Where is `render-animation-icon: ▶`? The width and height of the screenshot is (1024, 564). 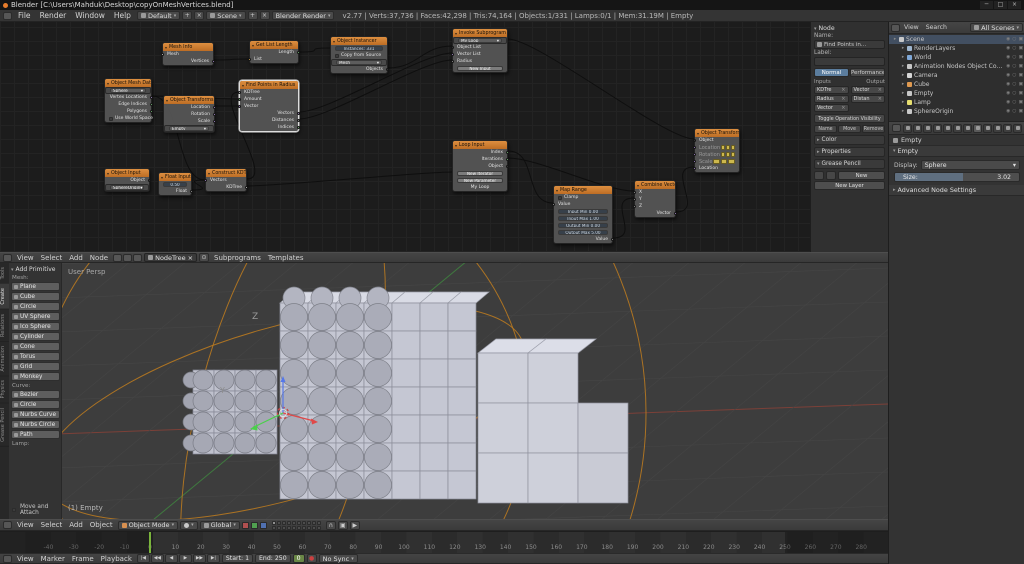
render-animation-icon: ▶ is located at coordinates (354, 525).